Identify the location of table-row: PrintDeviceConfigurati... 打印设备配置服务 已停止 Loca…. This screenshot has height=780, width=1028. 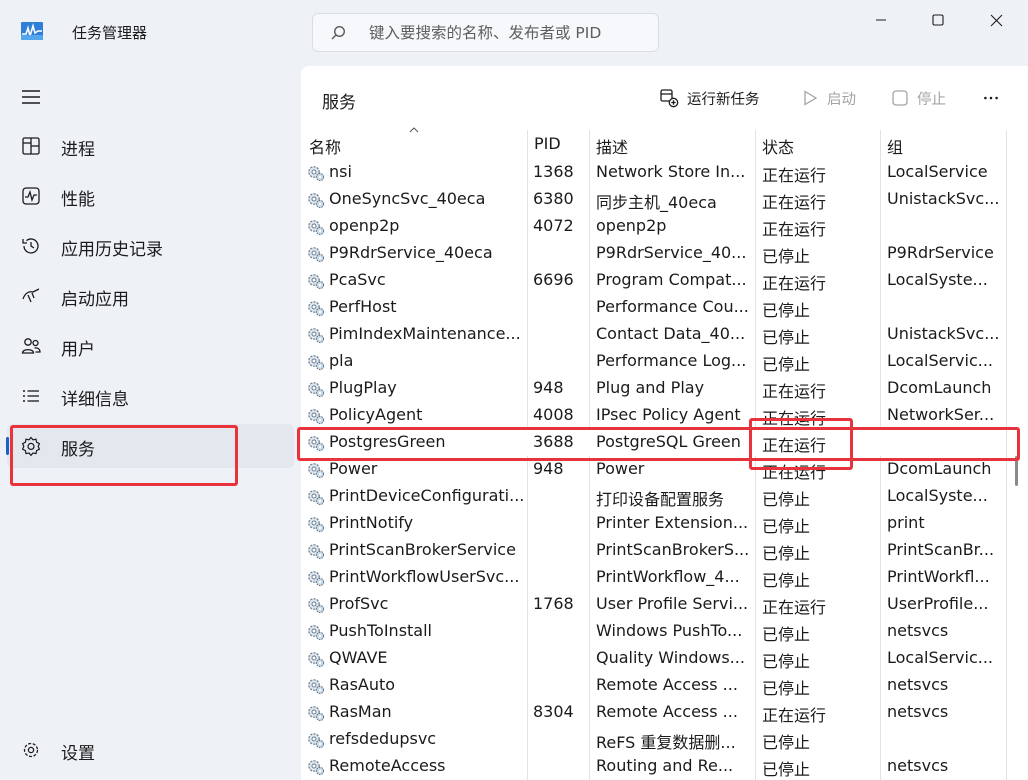
(653, 496).